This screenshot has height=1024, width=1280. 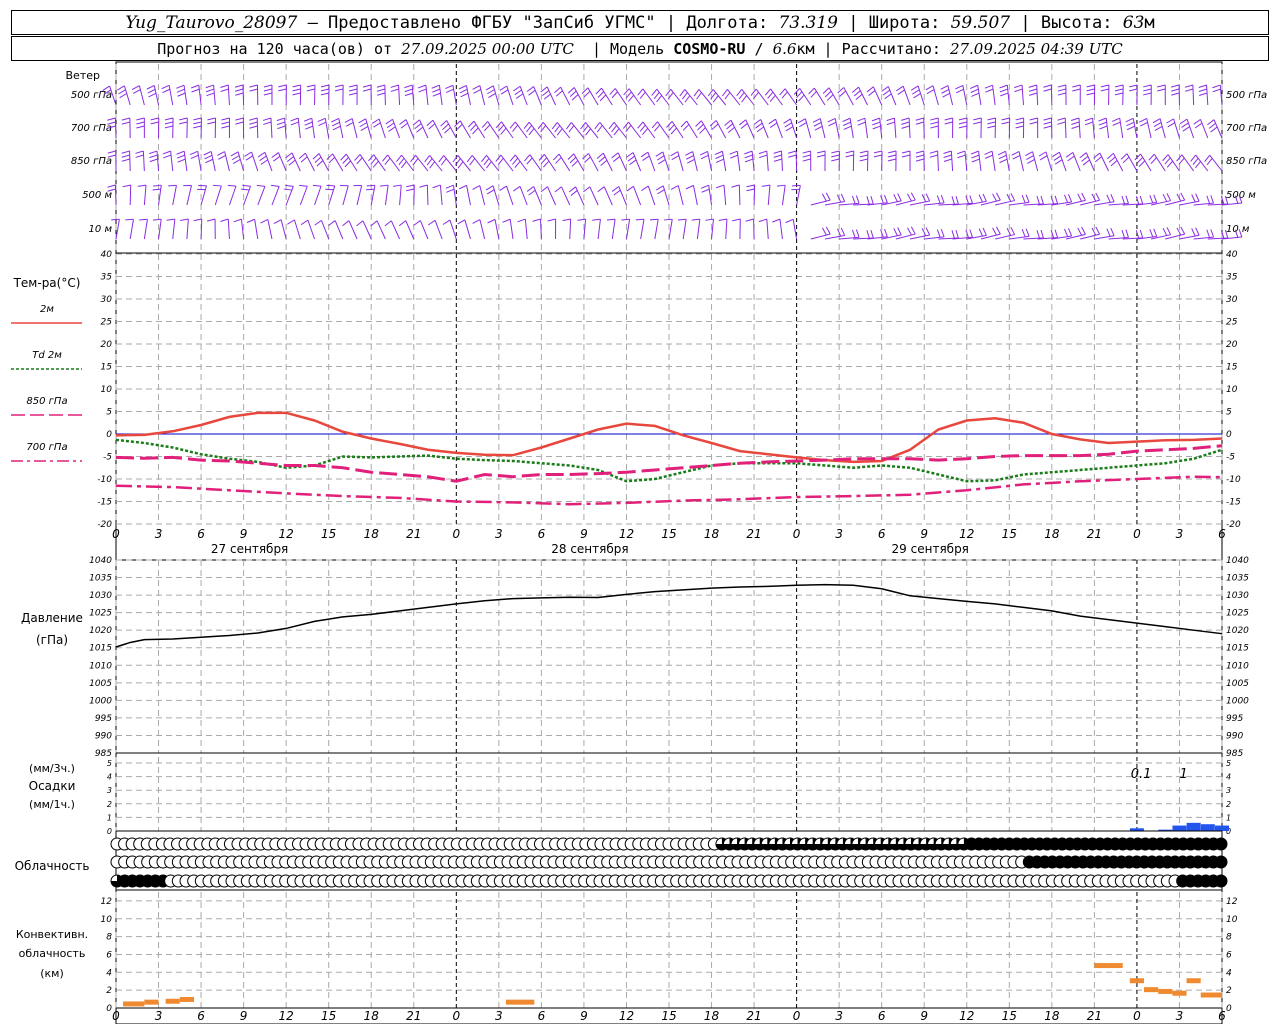 I want to click on x-tick-label: 9, so click(x=924, y=534).